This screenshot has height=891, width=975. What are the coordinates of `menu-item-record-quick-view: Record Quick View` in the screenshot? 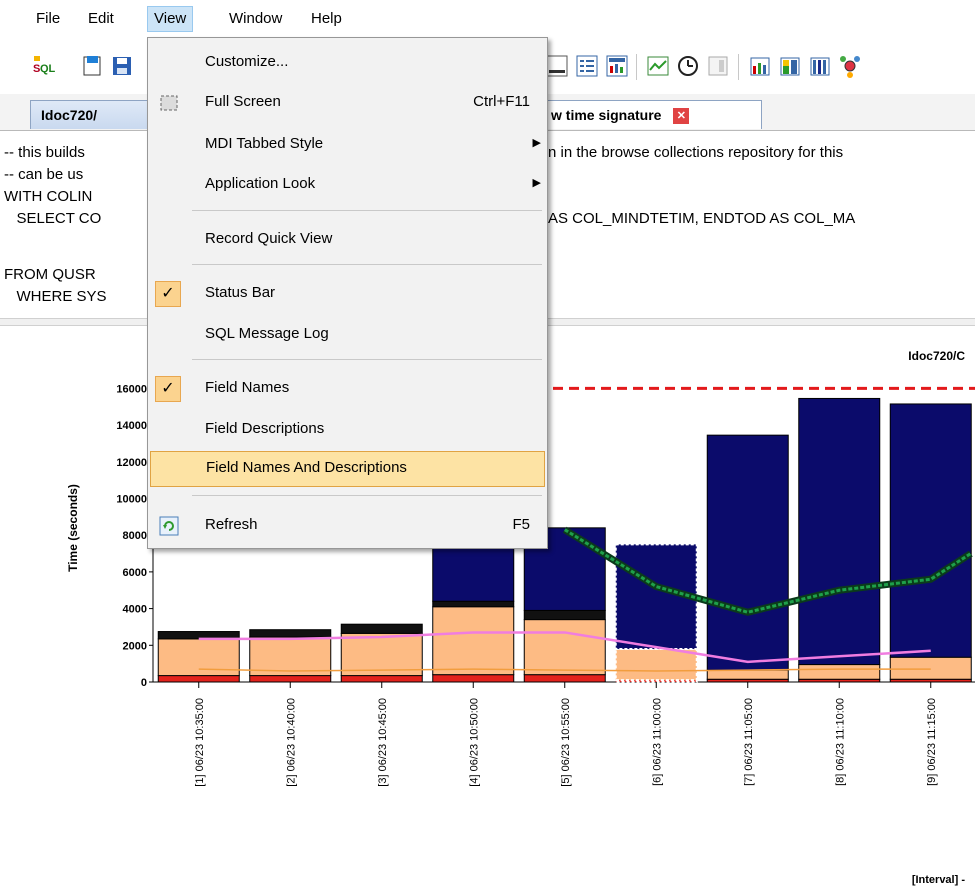 It's located at (347, 240).